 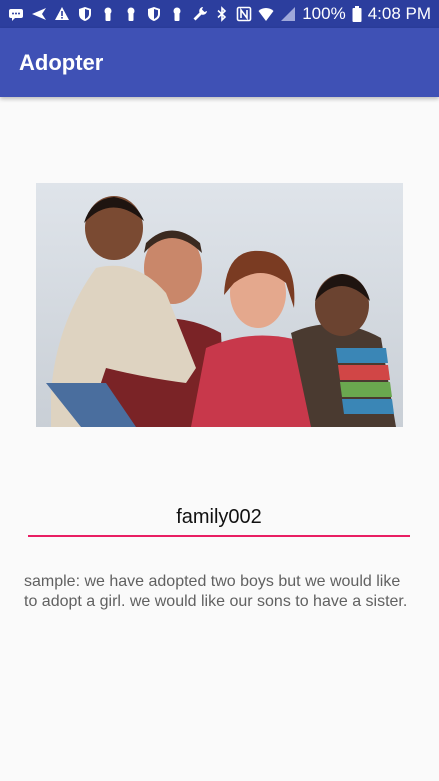 I want to click on notification-icons, so click(x=96, y=14).